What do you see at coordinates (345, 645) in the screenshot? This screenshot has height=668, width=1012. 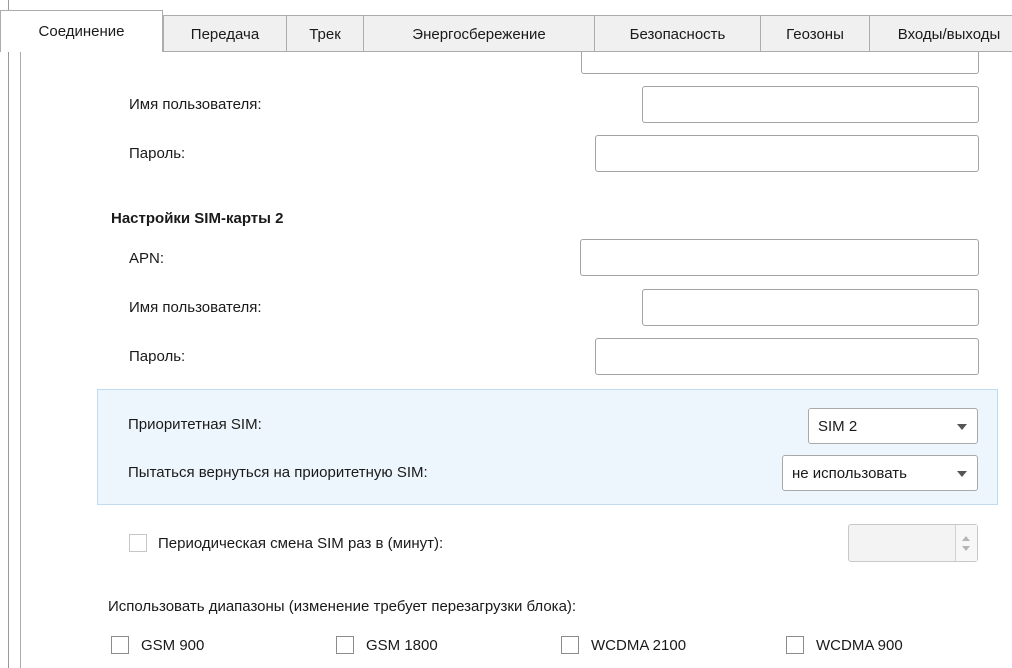 I see `band-gsm1800-checkbox` at bounding box center [345, 645].